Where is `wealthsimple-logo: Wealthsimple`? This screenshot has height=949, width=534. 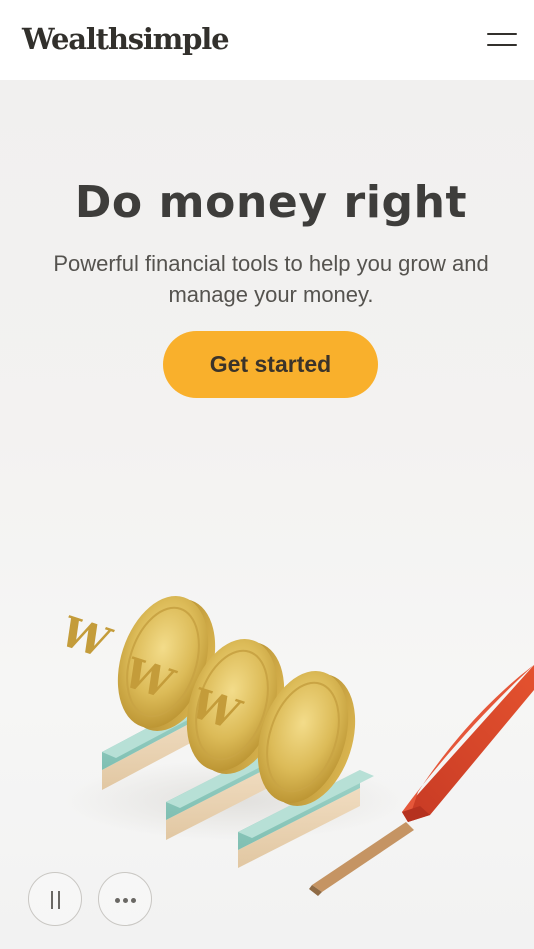
wealthsimple-logo: Wealthsimple is located at coordinates (126, 39).